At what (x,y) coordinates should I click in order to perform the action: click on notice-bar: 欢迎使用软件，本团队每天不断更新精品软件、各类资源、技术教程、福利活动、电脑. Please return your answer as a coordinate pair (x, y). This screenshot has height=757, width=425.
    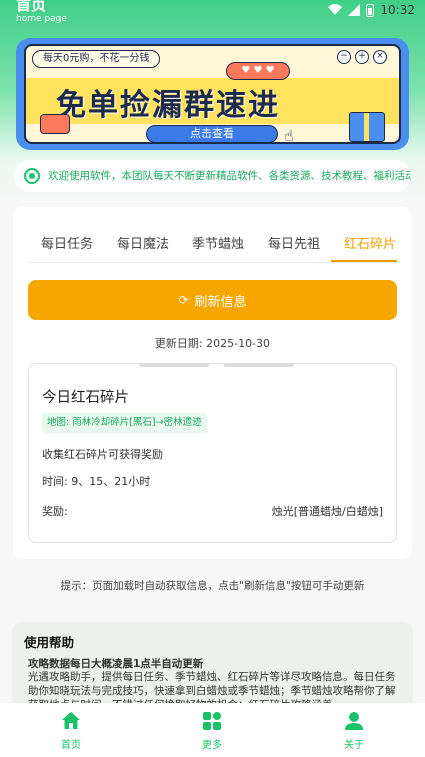
    Looking at the image, I should click on (212, 176).